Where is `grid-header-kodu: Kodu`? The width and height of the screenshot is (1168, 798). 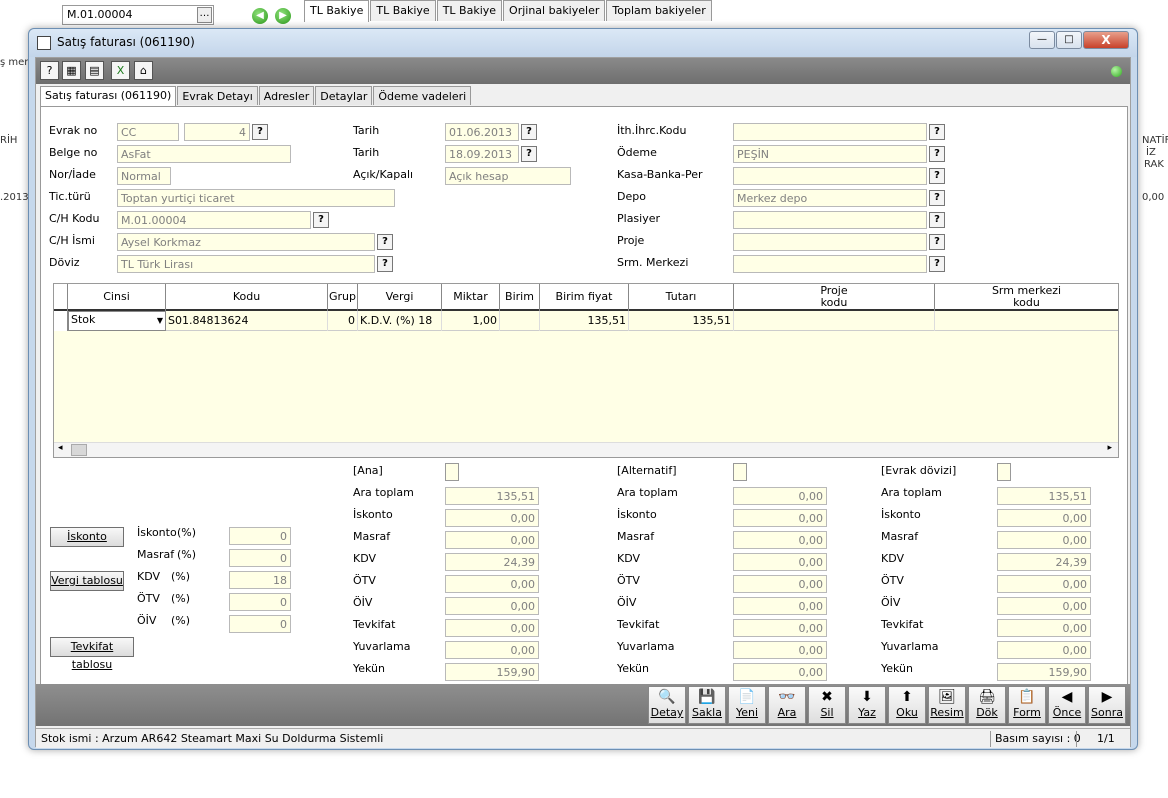 grid-header-kodu: Kodu is located at coordinates (247, 297).